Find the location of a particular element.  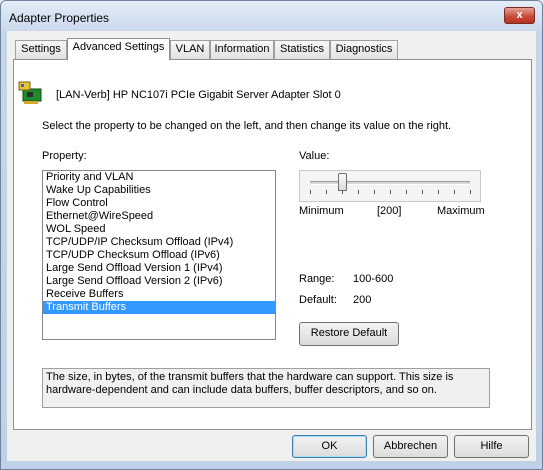

network-adapter-icon is located at coordinates (30, 92).